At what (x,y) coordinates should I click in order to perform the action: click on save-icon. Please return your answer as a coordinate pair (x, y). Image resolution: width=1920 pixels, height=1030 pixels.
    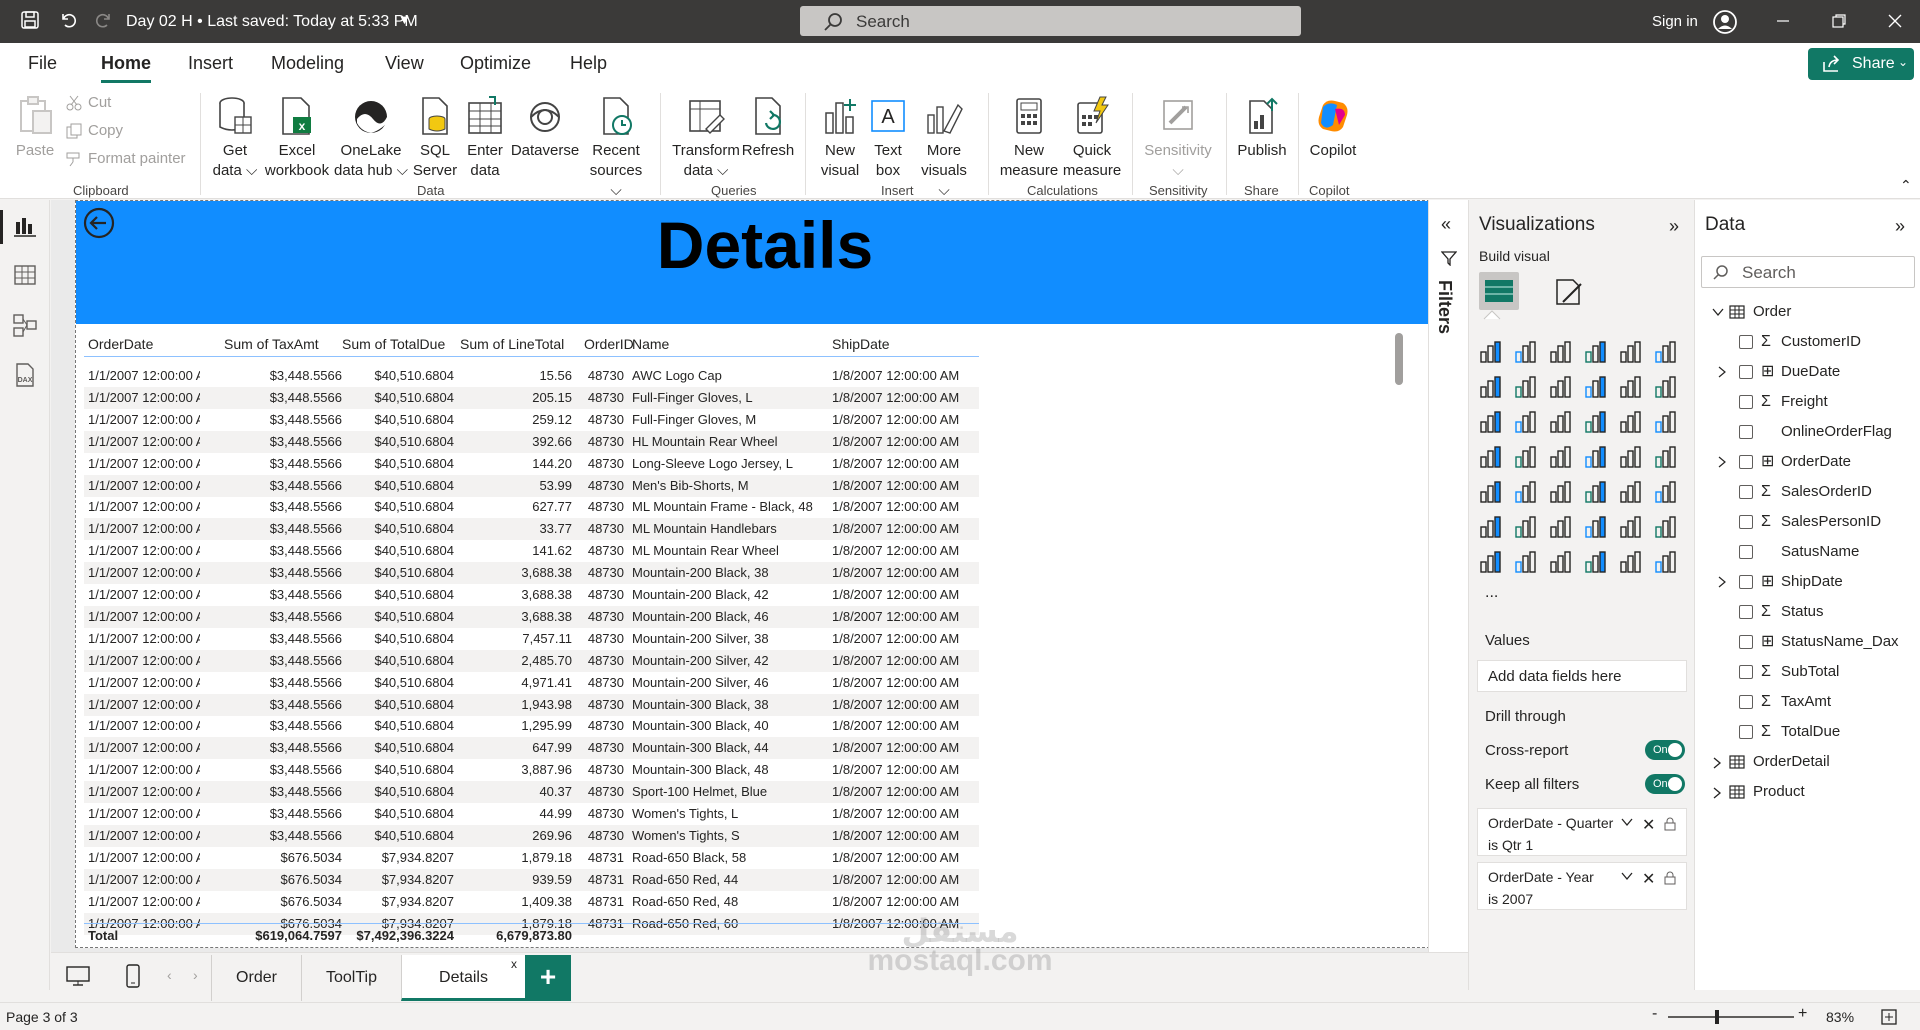
    Looking at the image, I should click on (30, 20).